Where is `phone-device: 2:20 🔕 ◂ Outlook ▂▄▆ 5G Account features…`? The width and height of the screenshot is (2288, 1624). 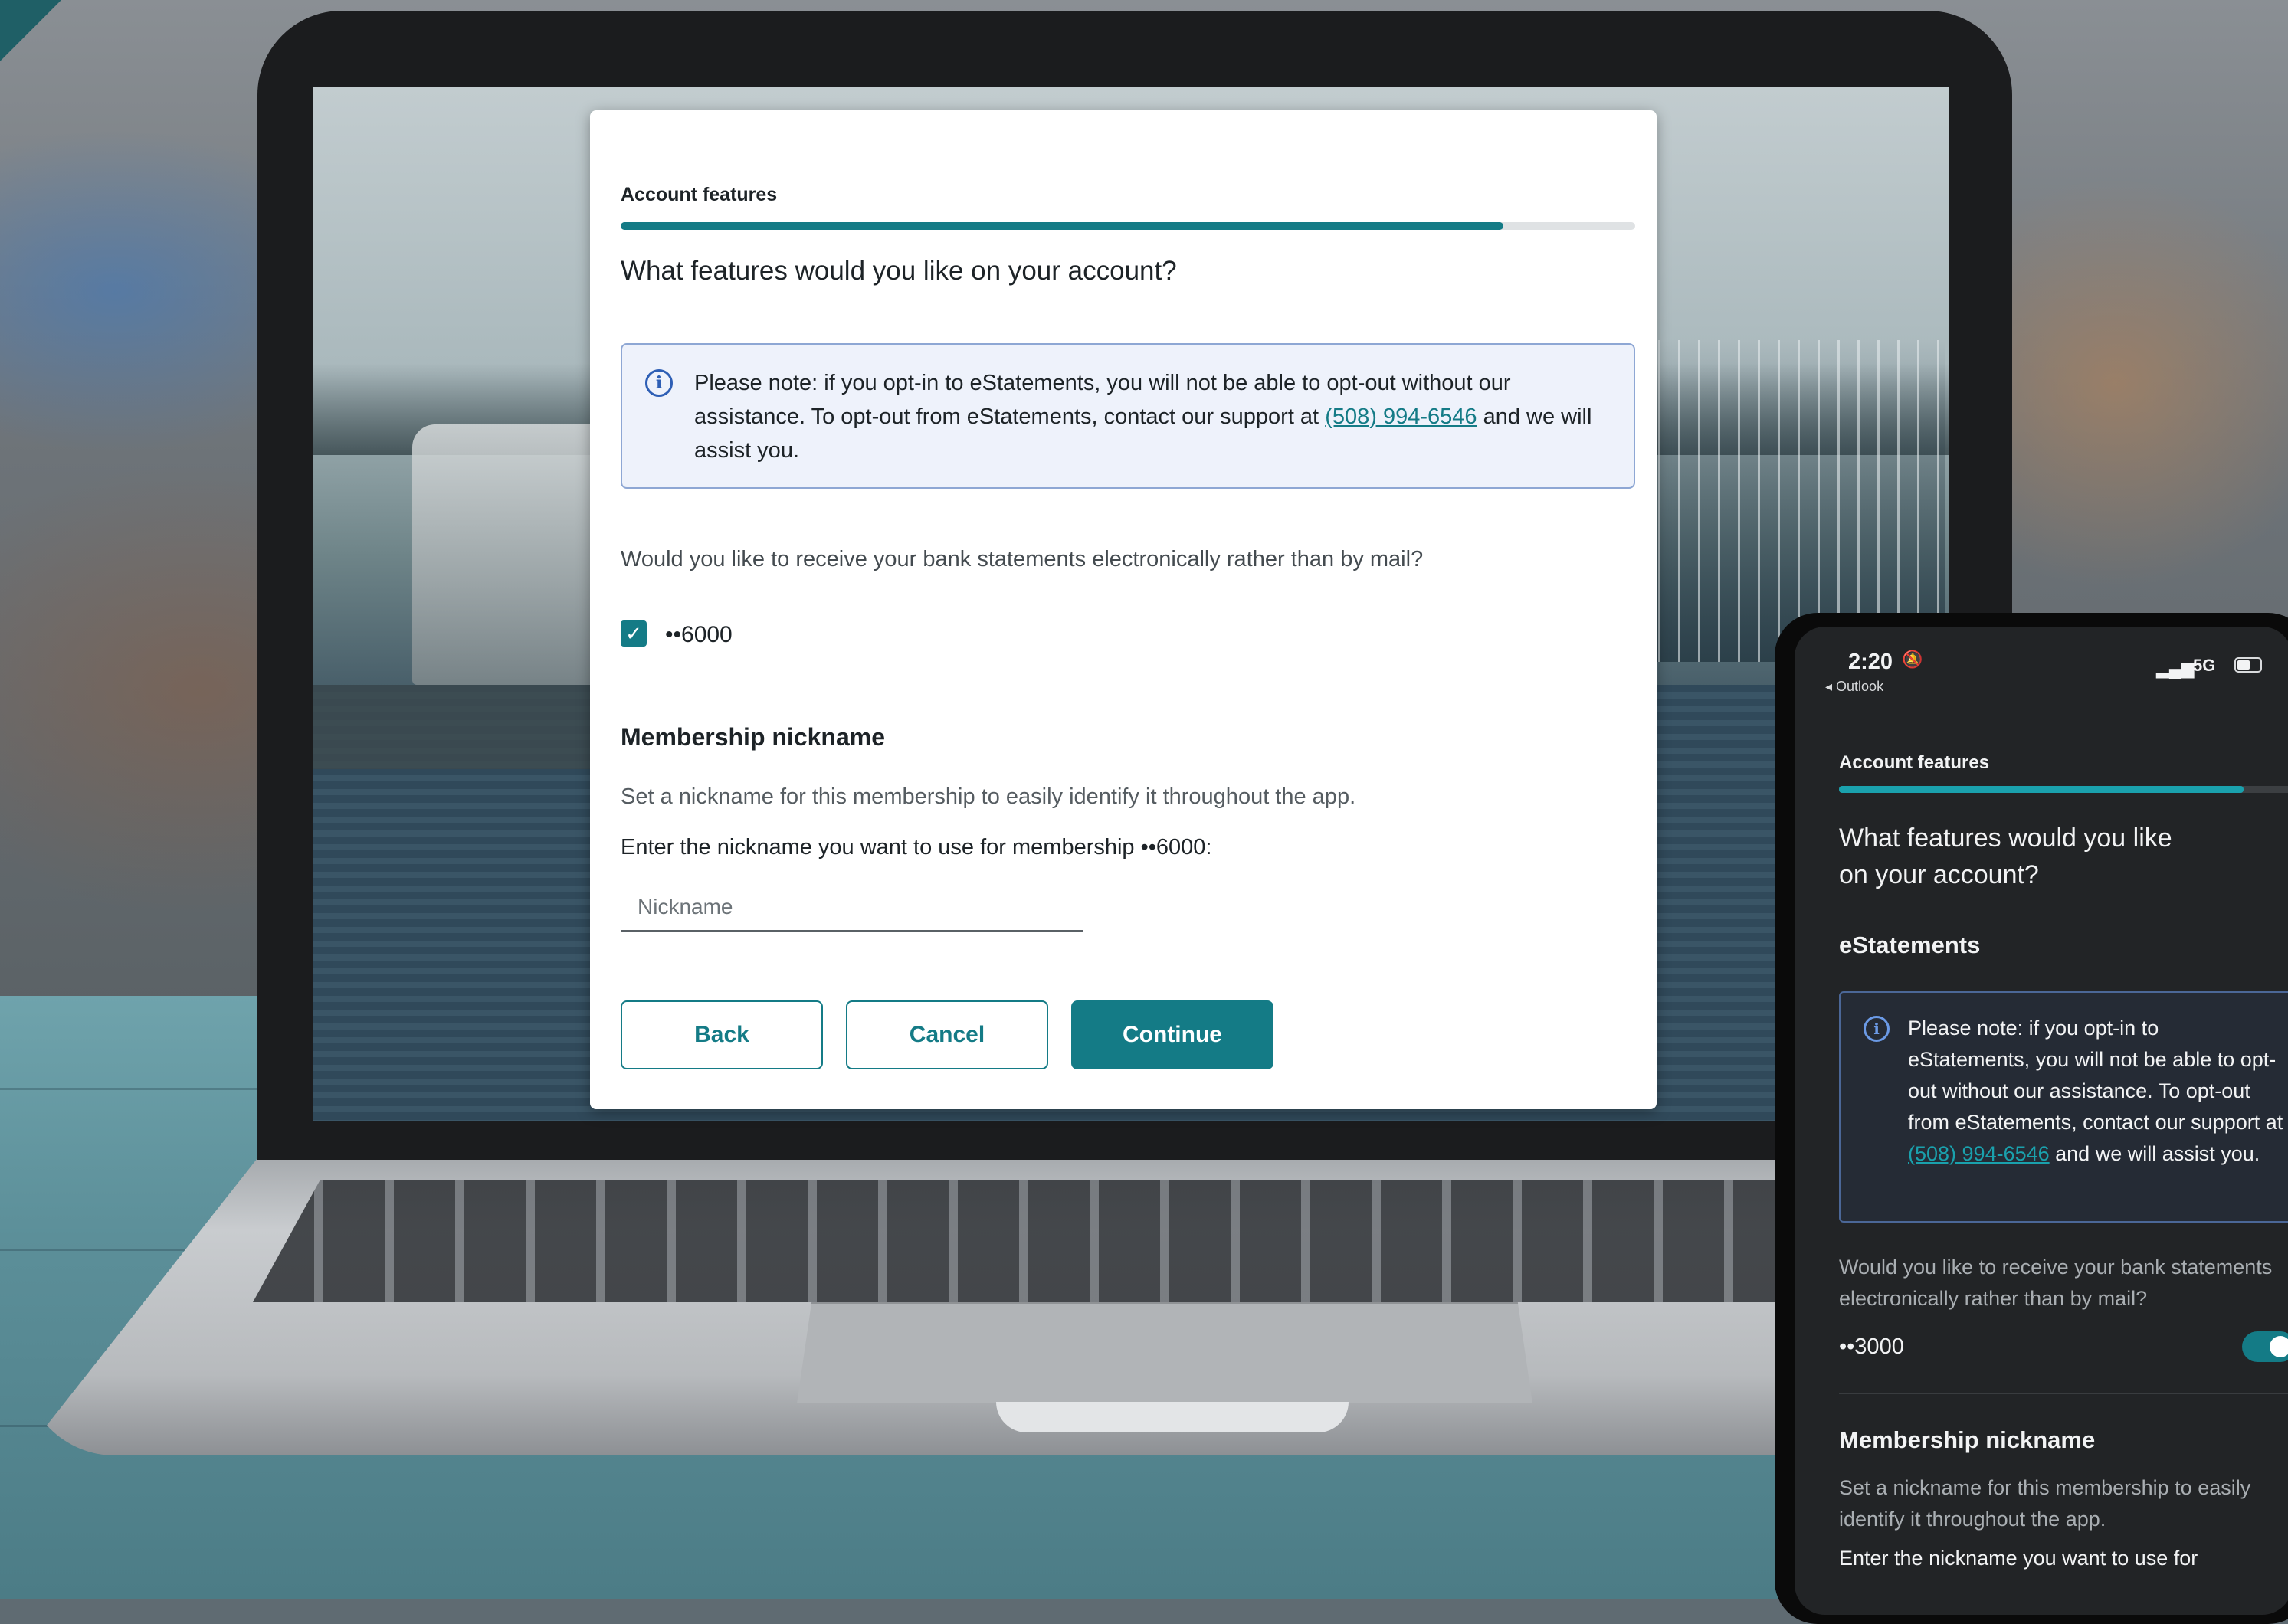 phone-device: 2:20 🔕 ◂ Outlook ▂▄▆ 5G Account features… is located at coordinates (2031, 1118).